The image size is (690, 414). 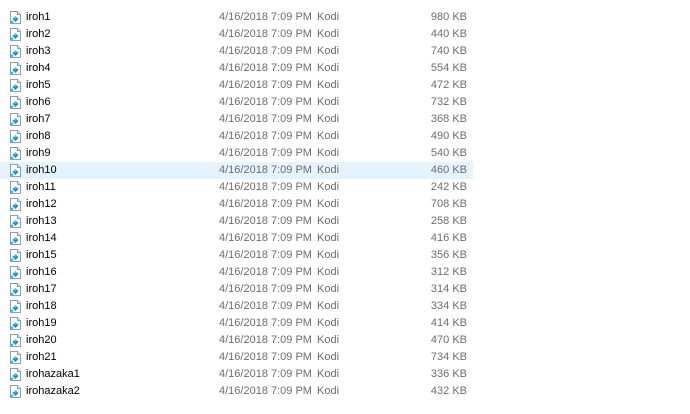 What do you see at coordinates (38, 119) in the screenshot?
I see `file-name: iroh7` at bounding box center [38, 119].